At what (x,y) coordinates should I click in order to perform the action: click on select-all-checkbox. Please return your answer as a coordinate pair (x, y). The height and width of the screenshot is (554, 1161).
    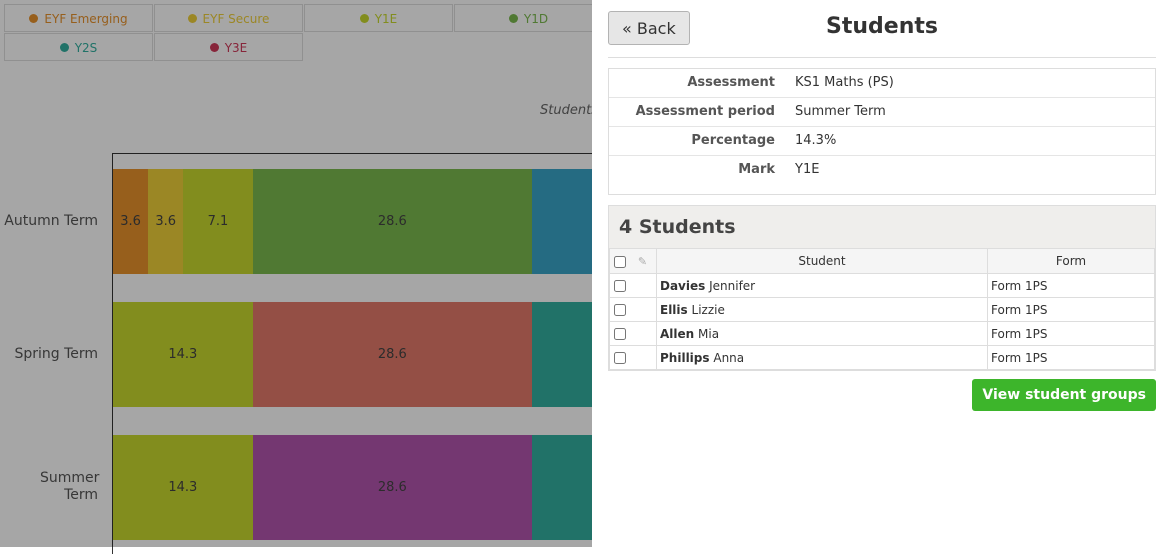
    Looking at the image, I should click on (620, 261).